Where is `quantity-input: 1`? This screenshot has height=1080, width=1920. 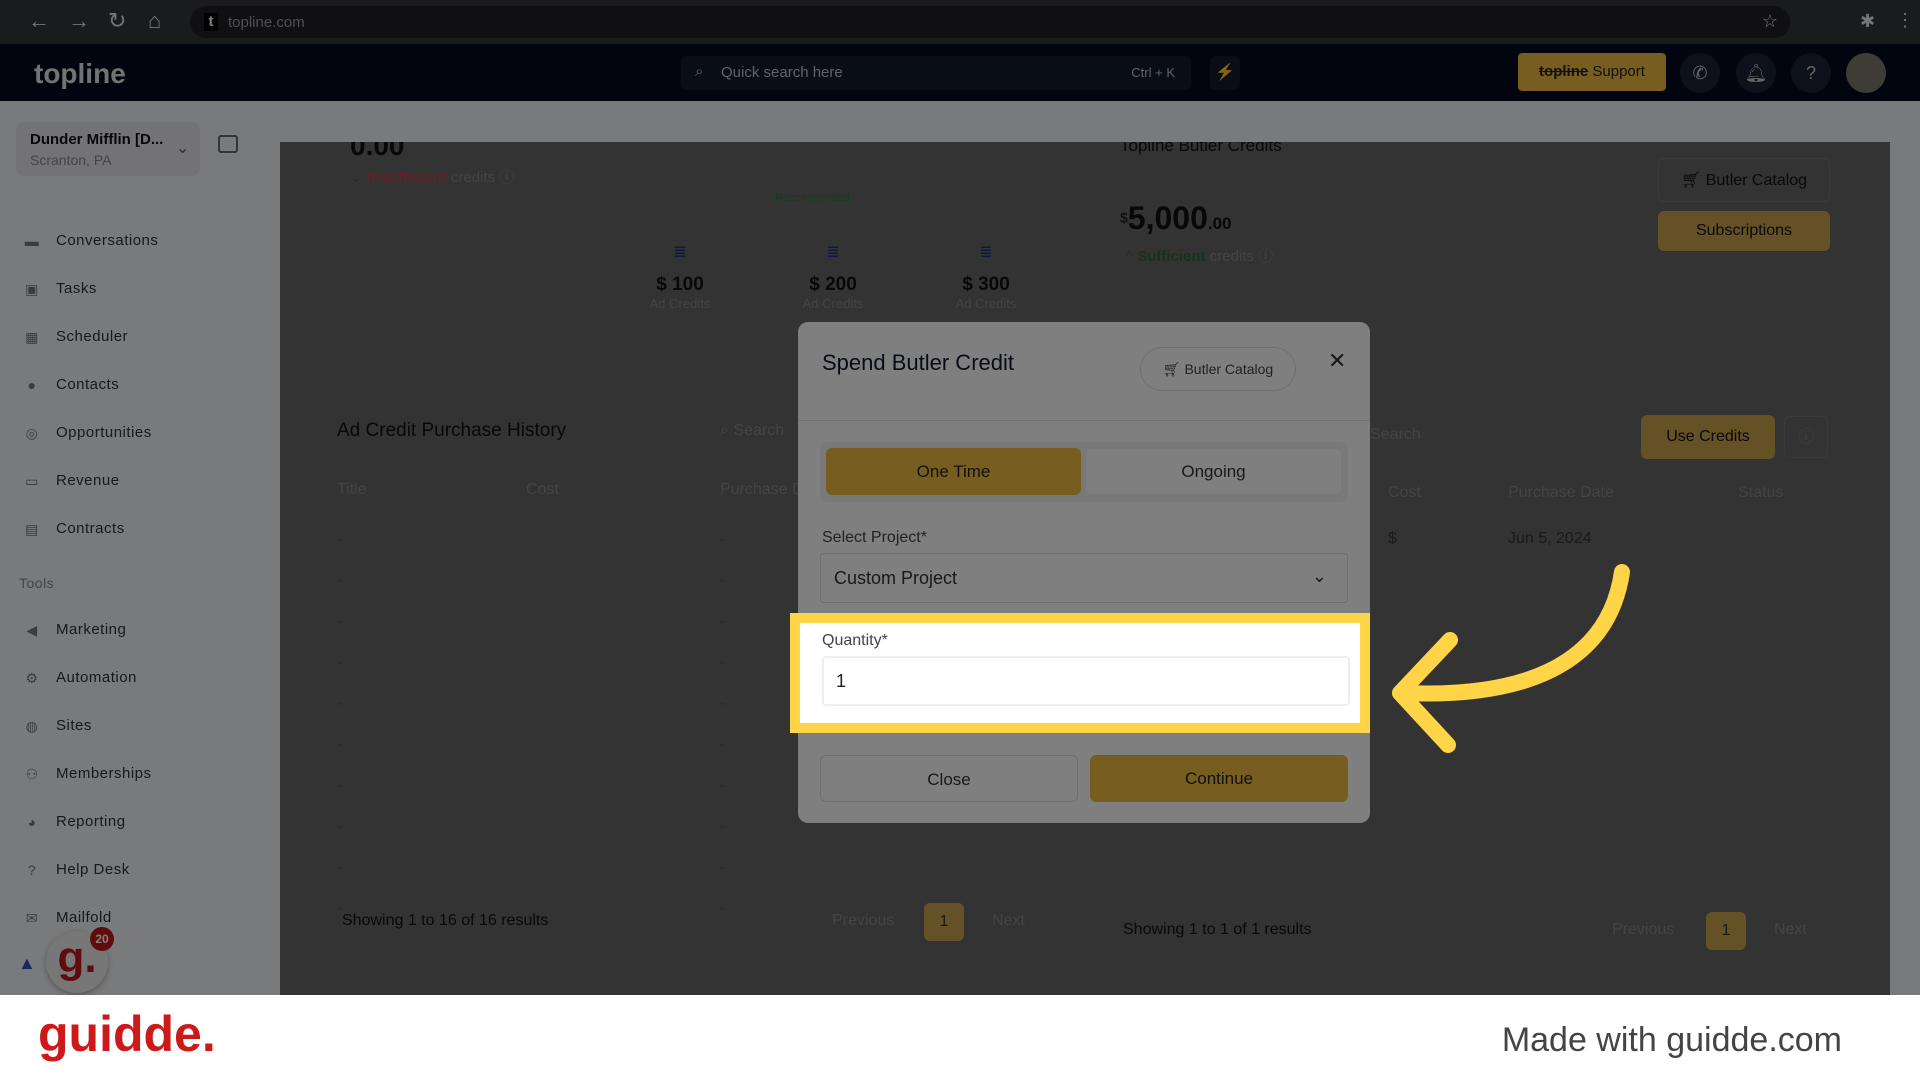 quantity-input: 1 is located at coordinates (1086, 681).